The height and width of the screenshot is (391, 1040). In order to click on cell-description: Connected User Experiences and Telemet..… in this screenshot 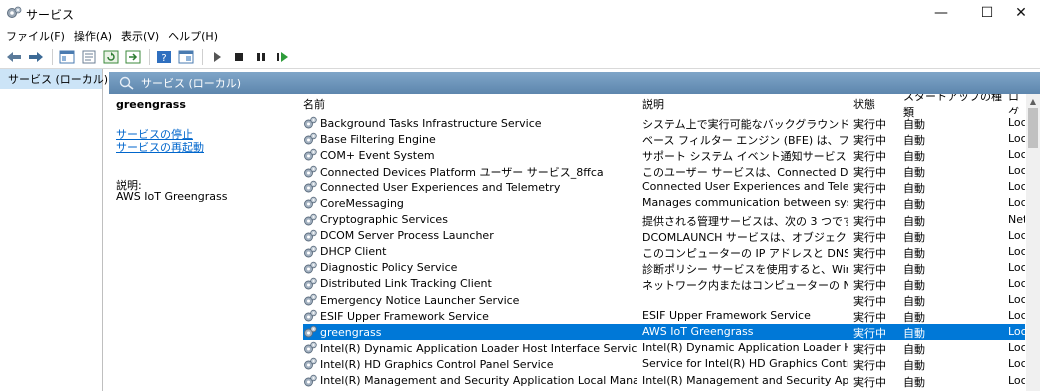, I will do `click(745, 187)`.